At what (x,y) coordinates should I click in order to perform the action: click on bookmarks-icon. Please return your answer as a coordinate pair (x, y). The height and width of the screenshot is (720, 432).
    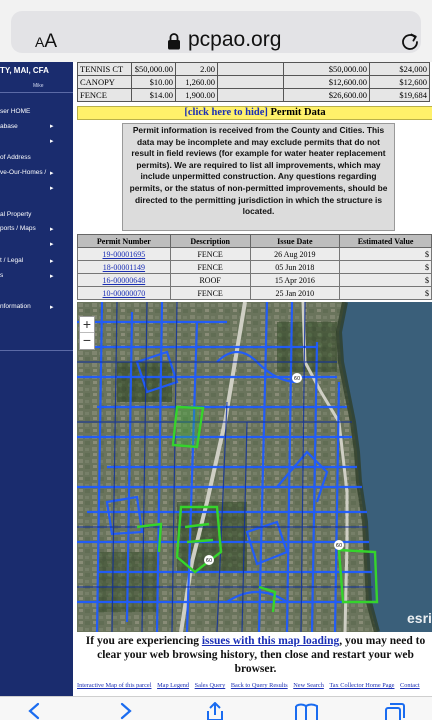
    Looking at the image, I should click on (307, 711).